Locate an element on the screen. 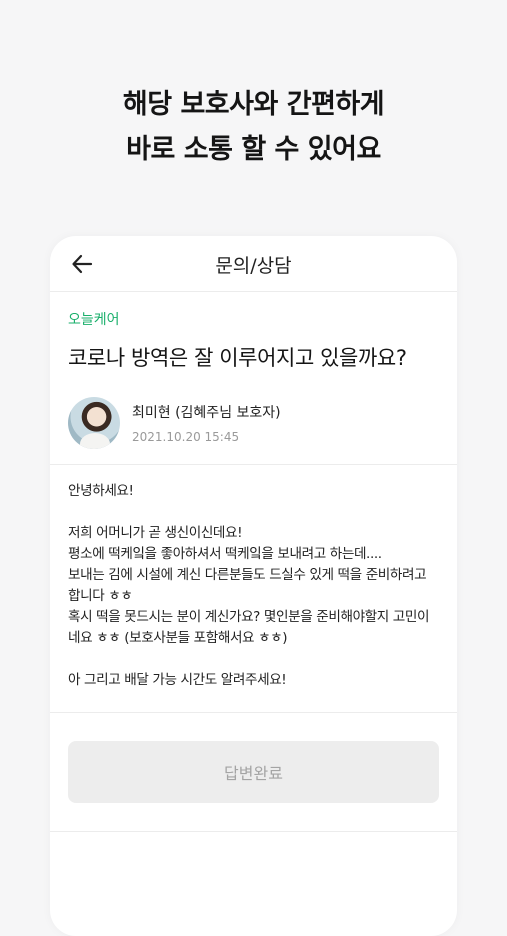 This screenshot has width=507, height=936. page-title: 문의/상담 is located at coordinates (253, 266).